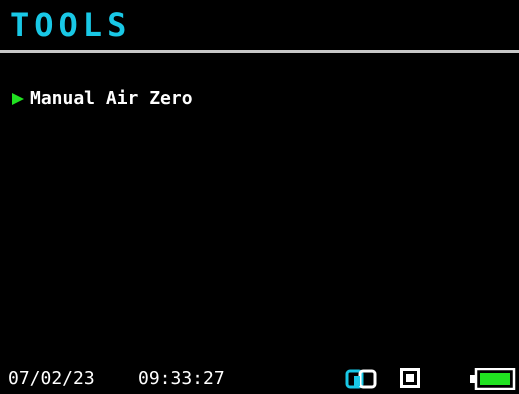 This screenshot has width=519, height=394. I want to click on battery-icon, so click(493, 379).